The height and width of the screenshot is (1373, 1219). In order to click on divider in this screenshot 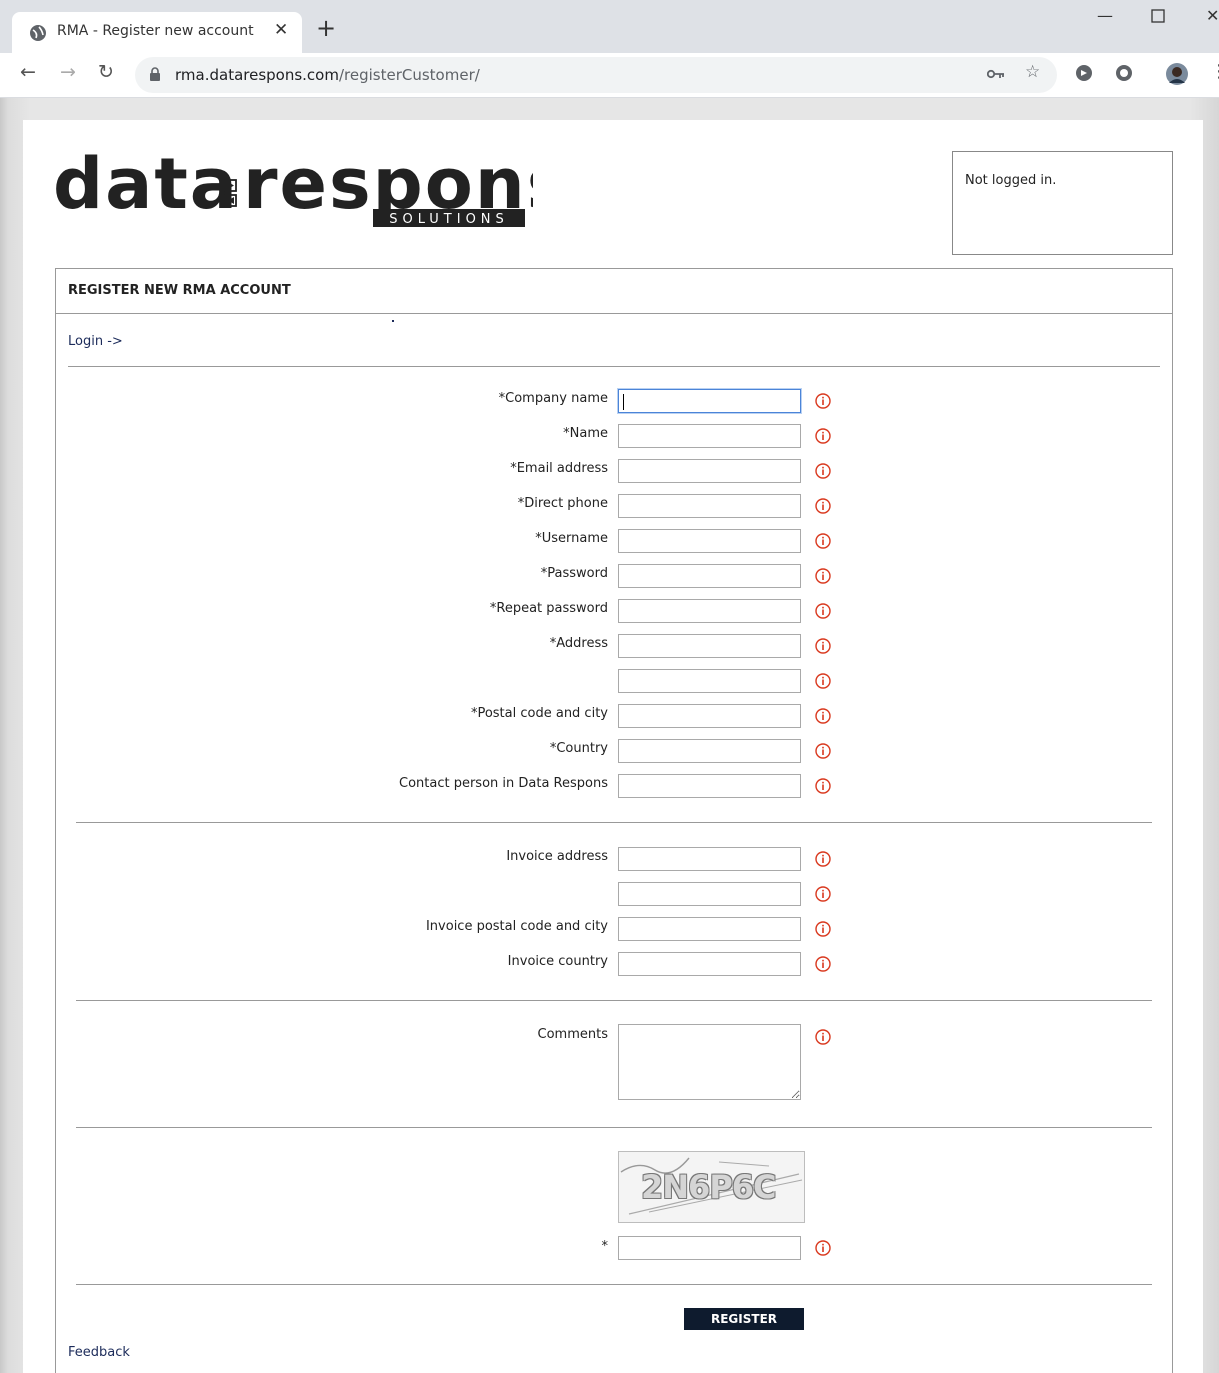, I will do `click(614, 366)`.